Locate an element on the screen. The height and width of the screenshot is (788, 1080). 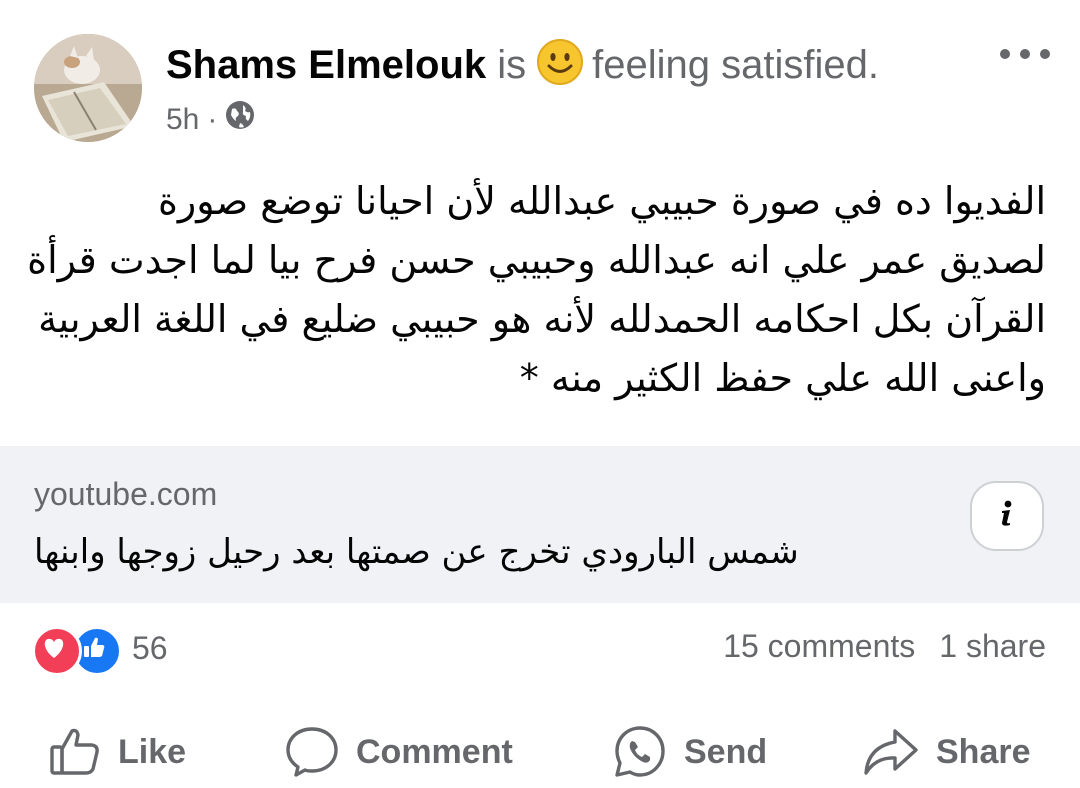
more-options-button is located at coordinates (1026, 54).